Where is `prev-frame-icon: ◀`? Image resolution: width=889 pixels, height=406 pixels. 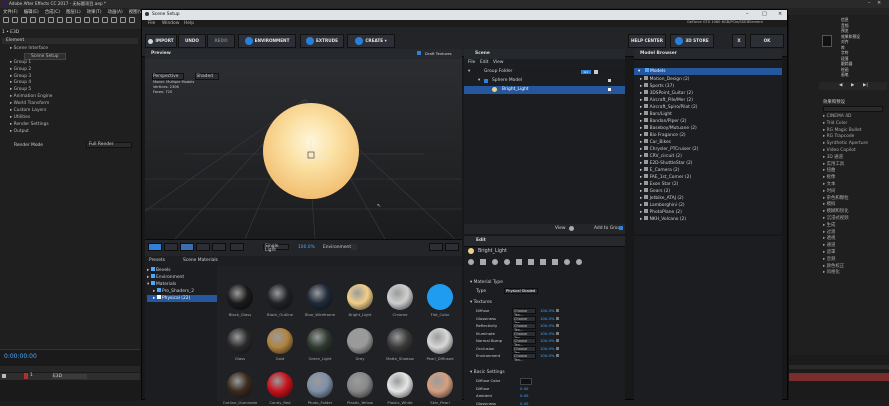
prev-frame-icon: ◀ is located at coordinates (840, 85).